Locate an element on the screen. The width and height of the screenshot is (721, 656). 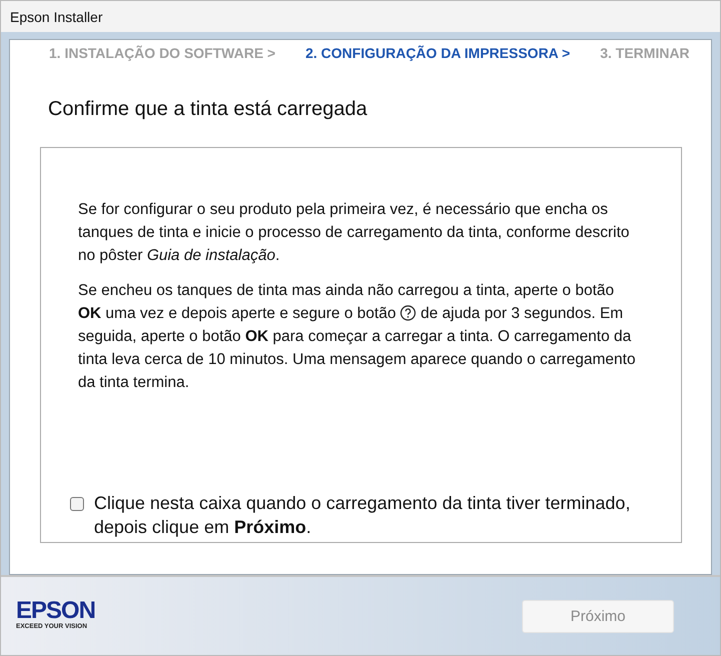
window-title: Epson Installer is located at coordinates (56, 16).